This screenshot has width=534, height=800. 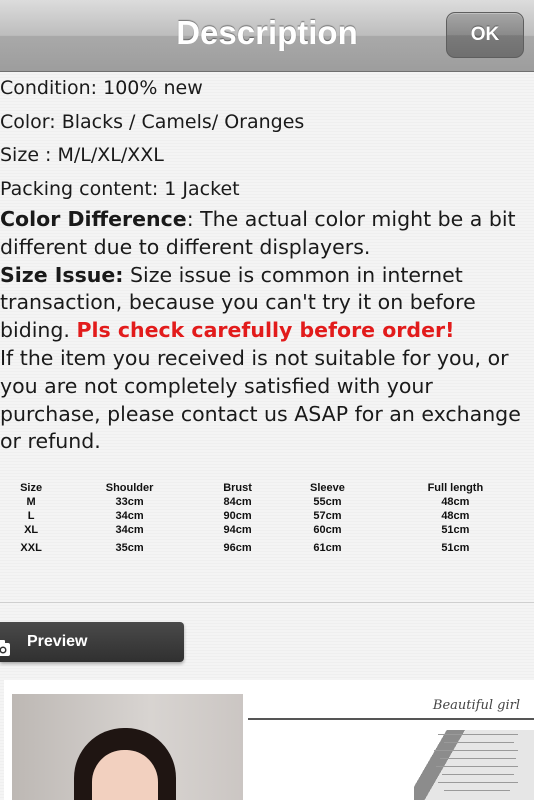 What do you see at coordinates (267, 488) in the screenshot?
I see `table-header-row: Size Shoulder Brust Sleeve Full length` at bounding box center [267, 488].